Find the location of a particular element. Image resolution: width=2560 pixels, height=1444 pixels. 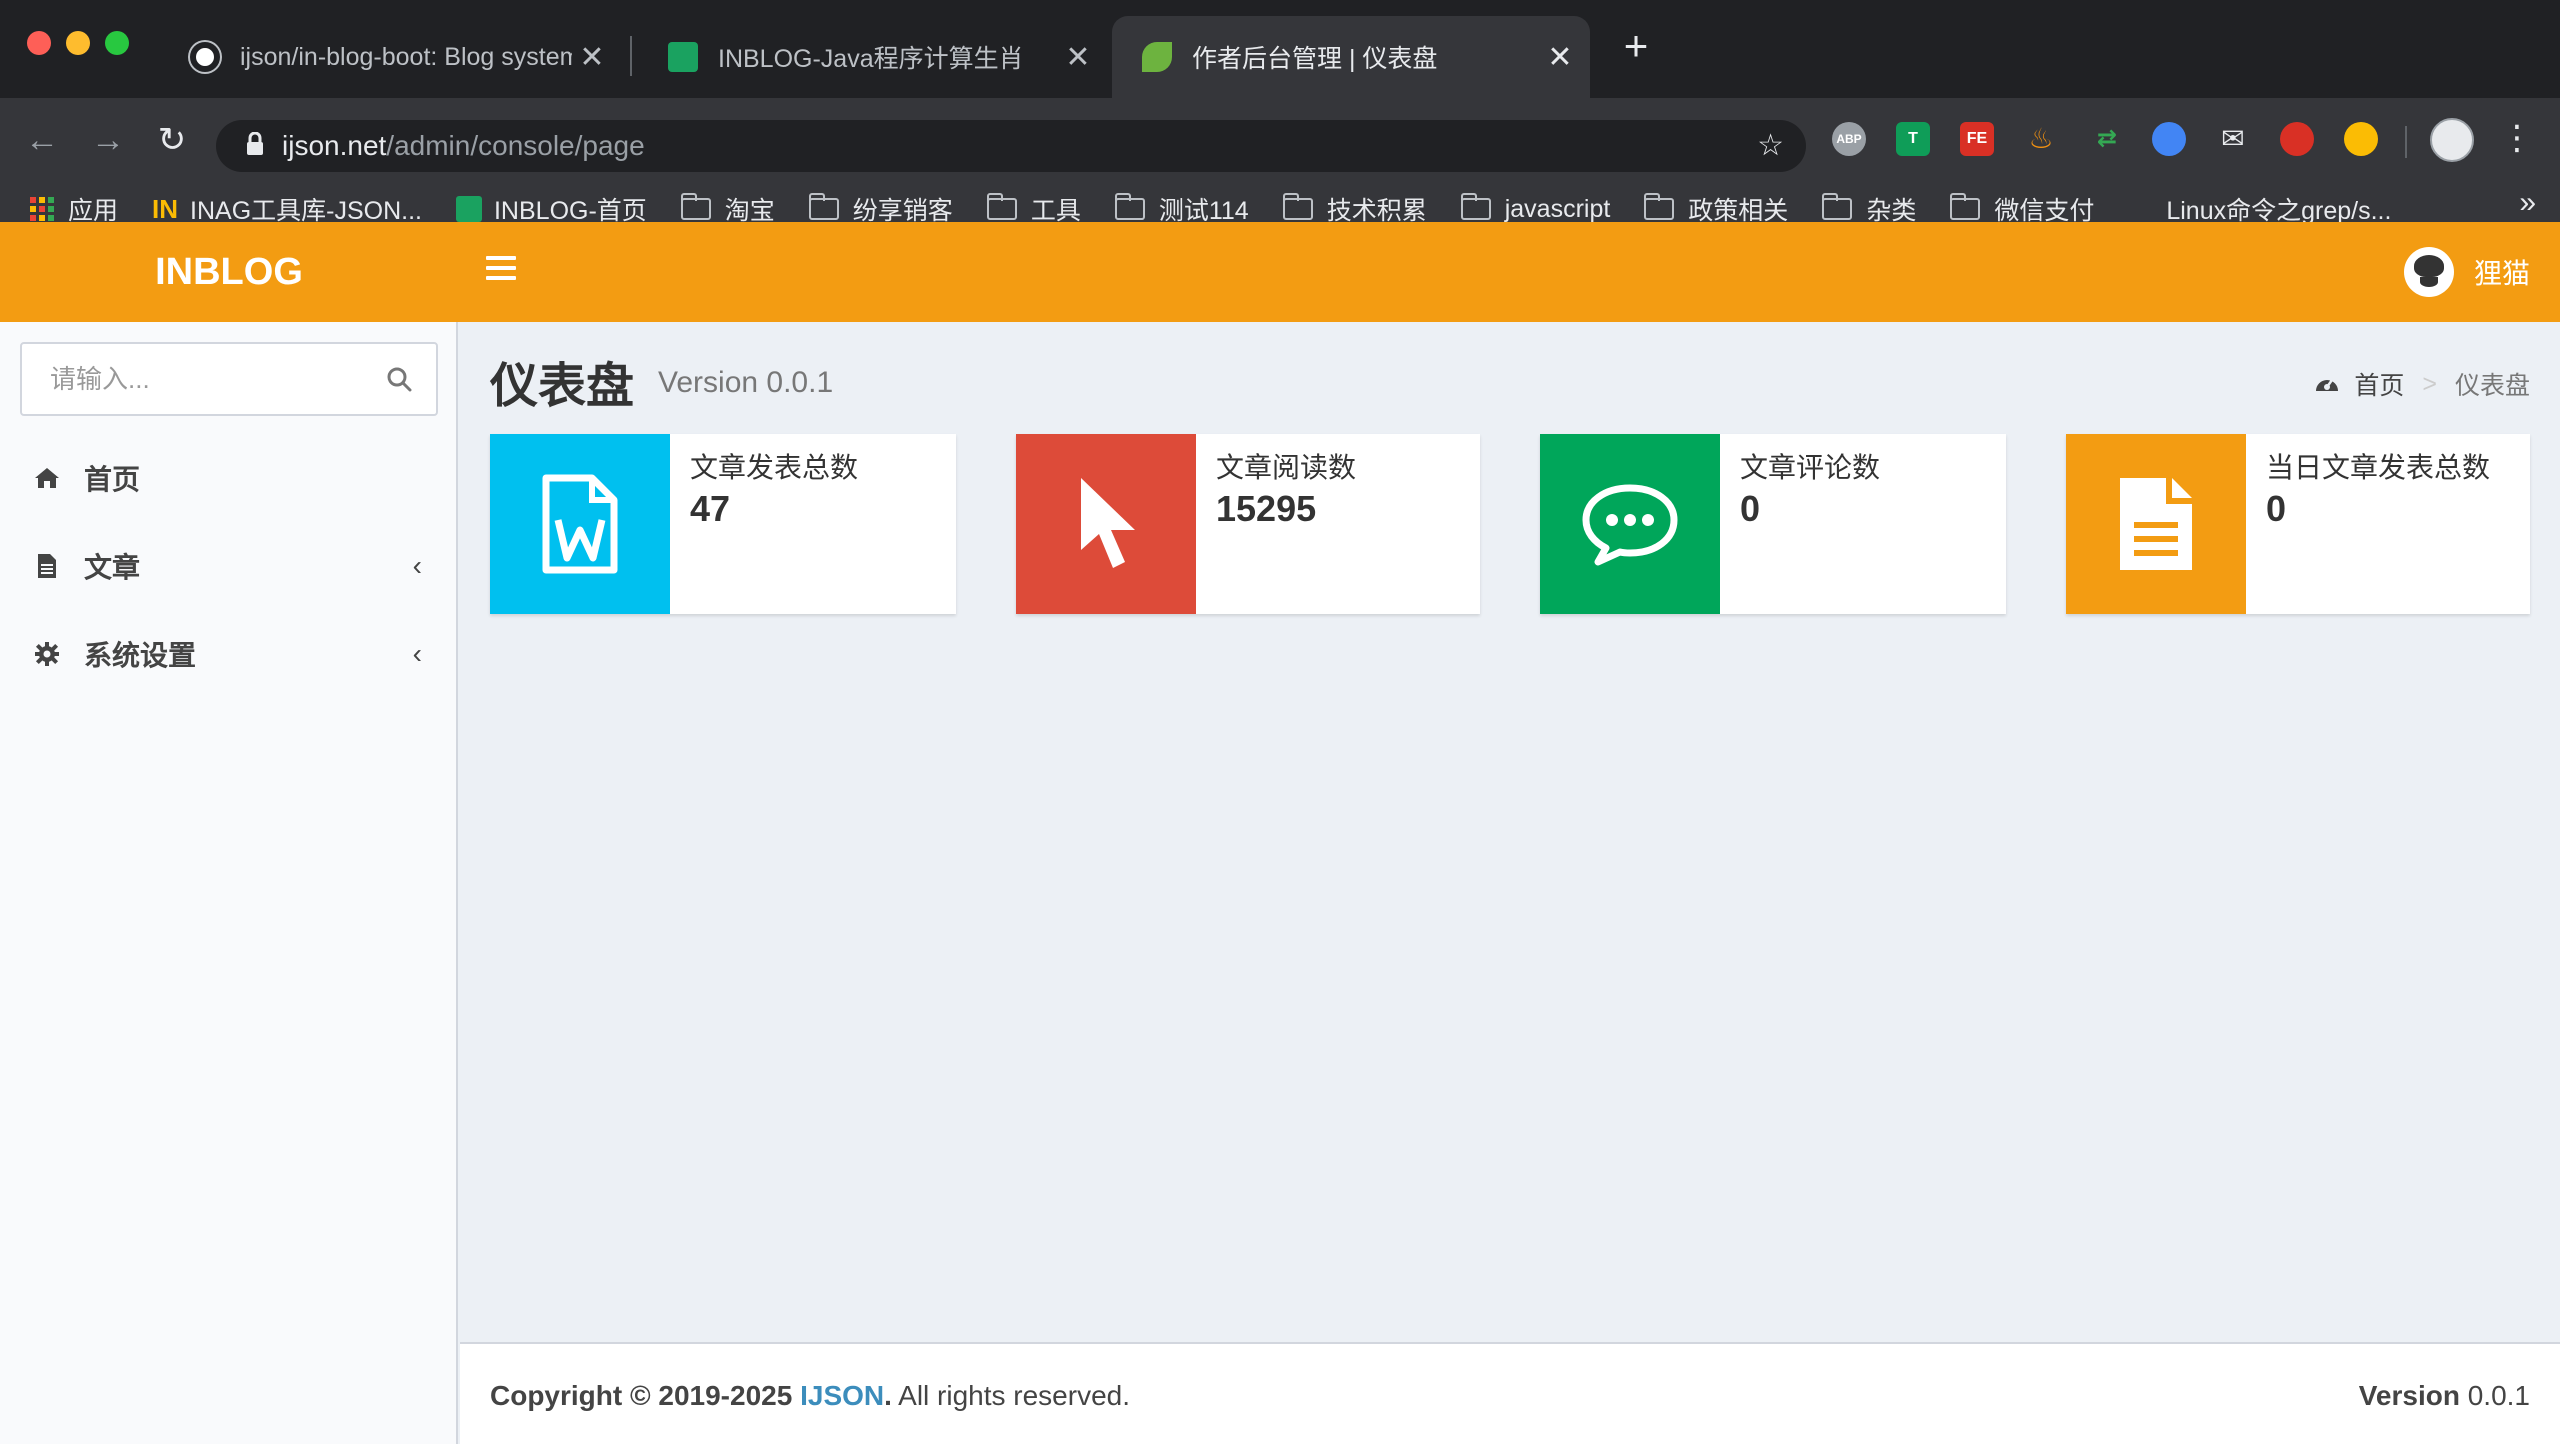

lock-icon is located at coordinates (255, 146).